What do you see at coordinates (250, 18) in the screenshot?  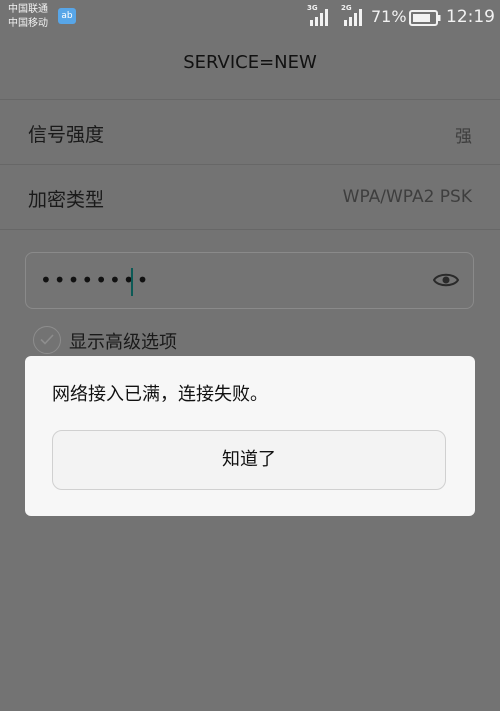 I see `status-bar: 中国联通 中国移动 ab 3G 2G 71% 12:19` at bounding box center [250, 18].